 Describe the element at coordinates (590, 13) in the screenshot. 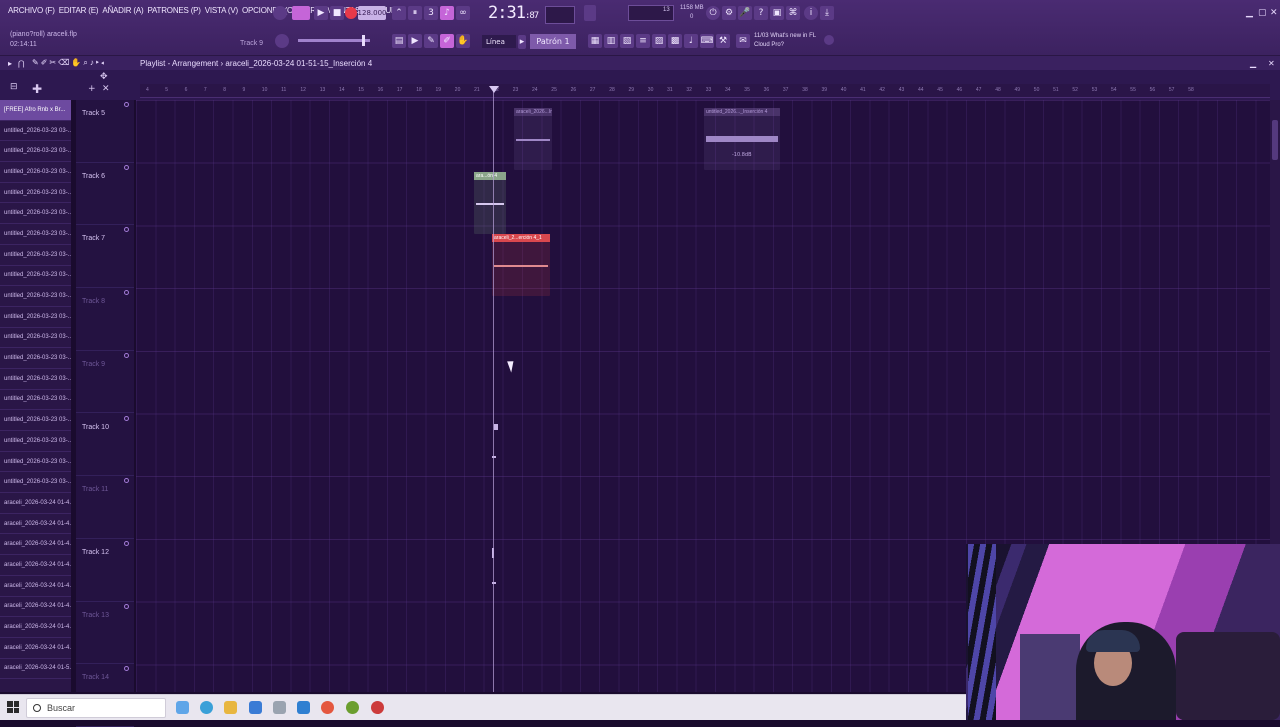

I see `monitor-icon` at that location.